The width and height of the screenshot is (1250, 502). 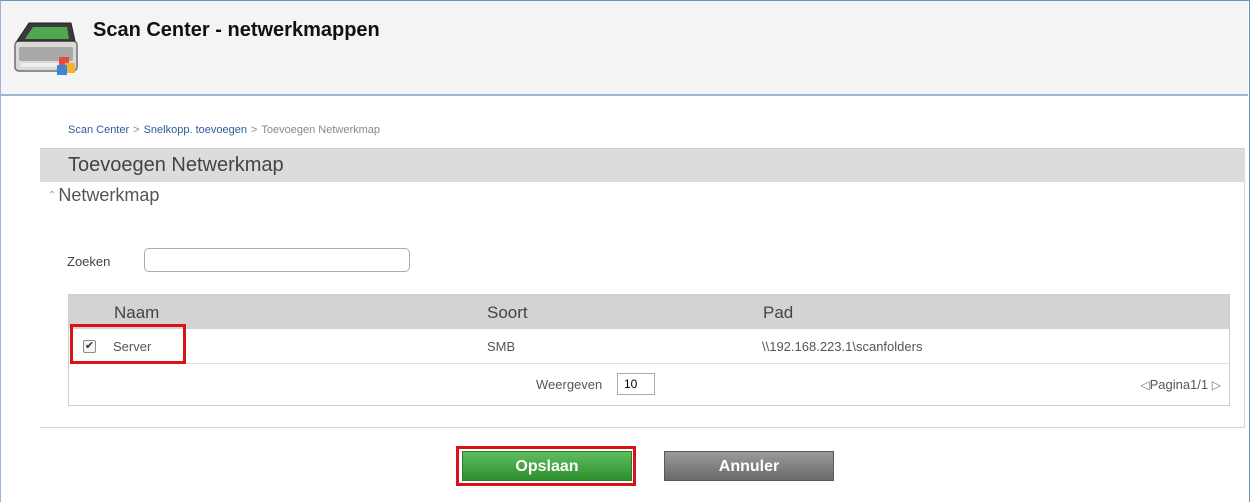 I want to click on section-toggle: ⌃ Netwerkmap, so click(x=103, y=195).